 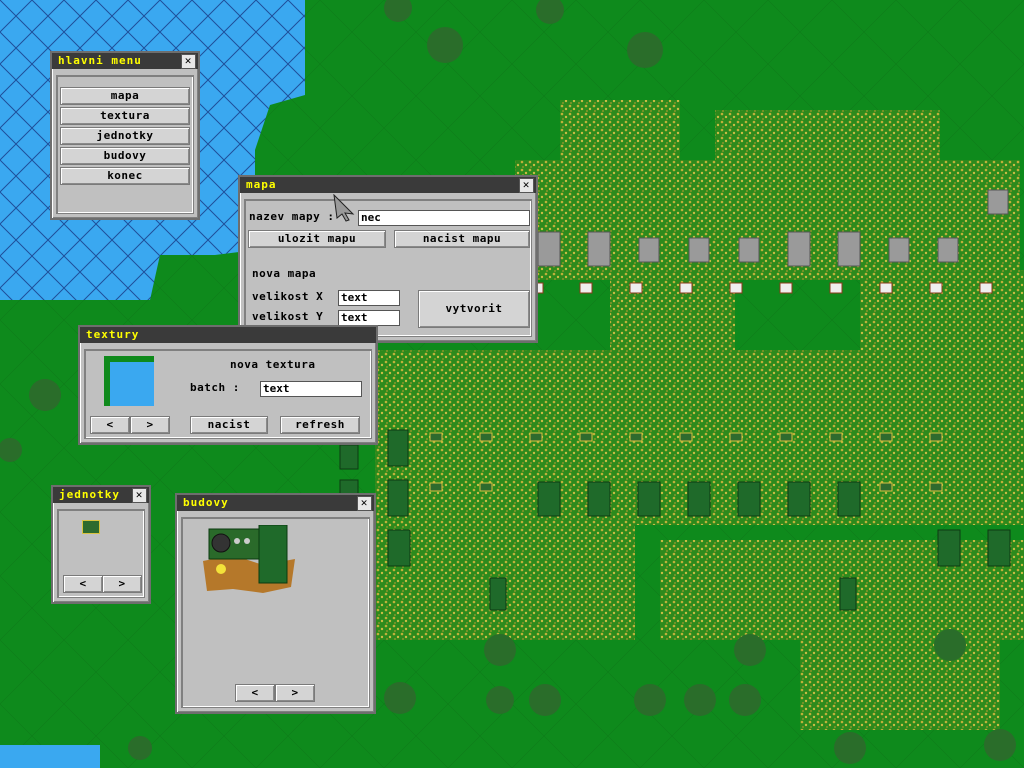 I want to click on texture-preview, so click(x=129, y=381).